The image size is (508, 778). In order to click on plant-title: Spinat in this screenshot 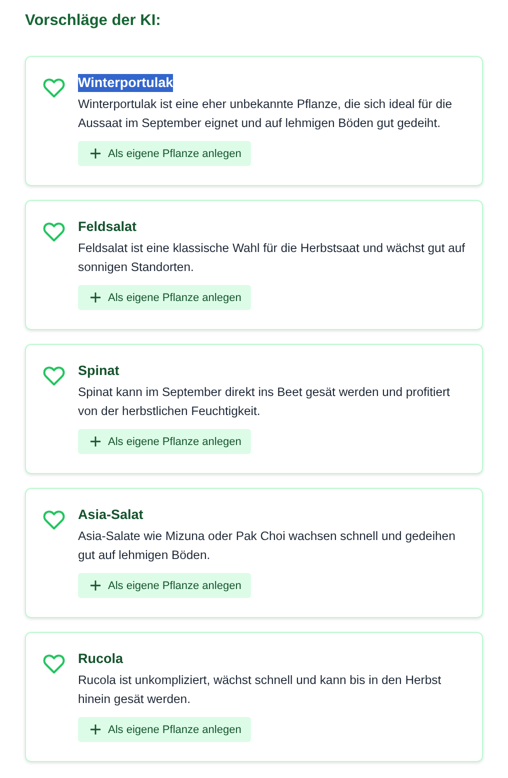, I will do `click(99, 371)`.